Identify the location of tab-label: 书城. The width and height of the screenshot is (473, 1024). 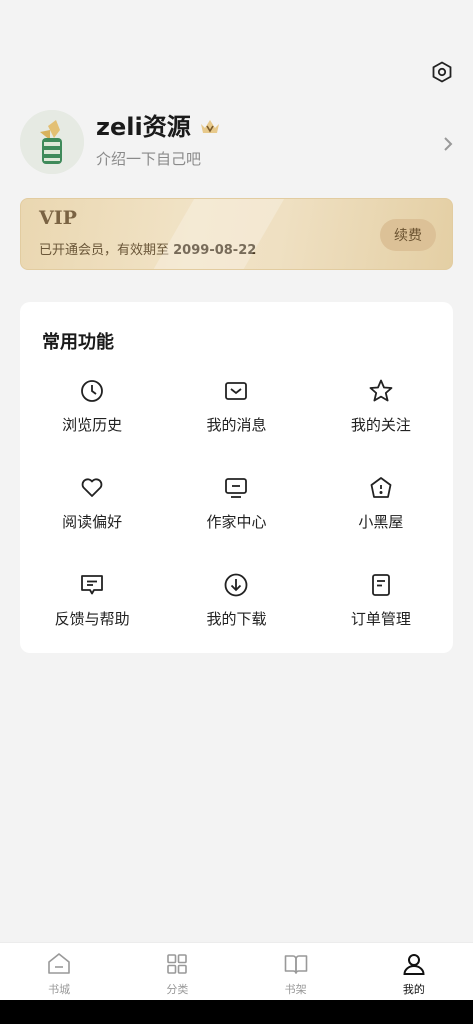
(59, 989).